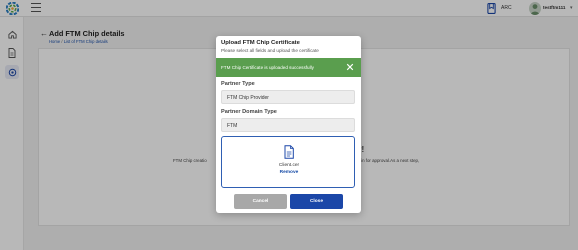  Describe the element at coordinates (289, 165) in the screenshot. I see `uploaded-file-name: Client.cer` at that location.